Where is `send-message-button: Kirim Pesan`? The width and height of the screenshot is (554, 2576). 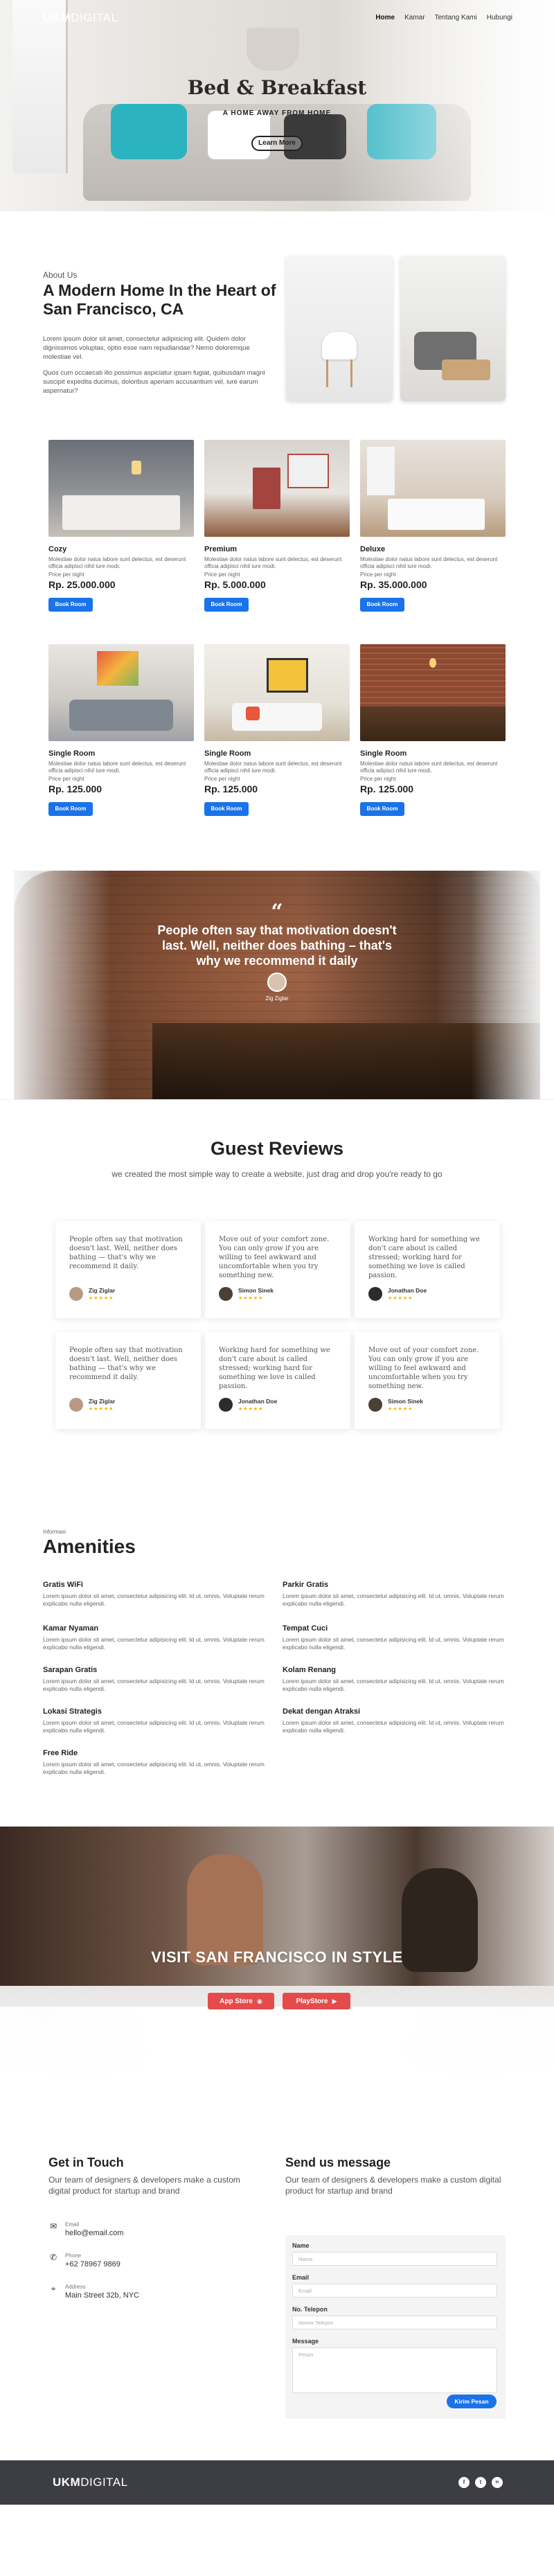
send-message-button: Kirim Pesan is located at coordinates (472, 2401).